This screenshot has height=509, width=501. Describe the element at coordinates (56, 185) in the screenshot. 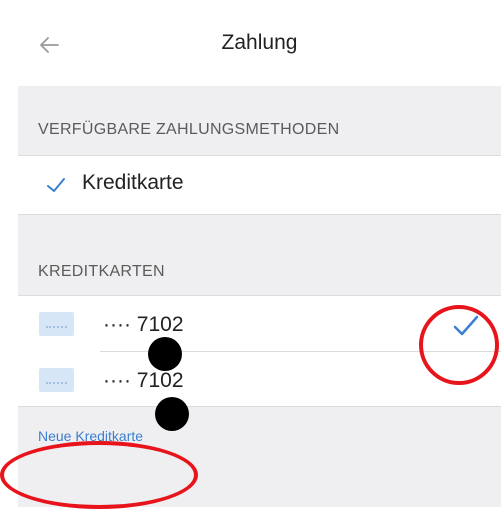

I see `checkmark-icon` at that location.